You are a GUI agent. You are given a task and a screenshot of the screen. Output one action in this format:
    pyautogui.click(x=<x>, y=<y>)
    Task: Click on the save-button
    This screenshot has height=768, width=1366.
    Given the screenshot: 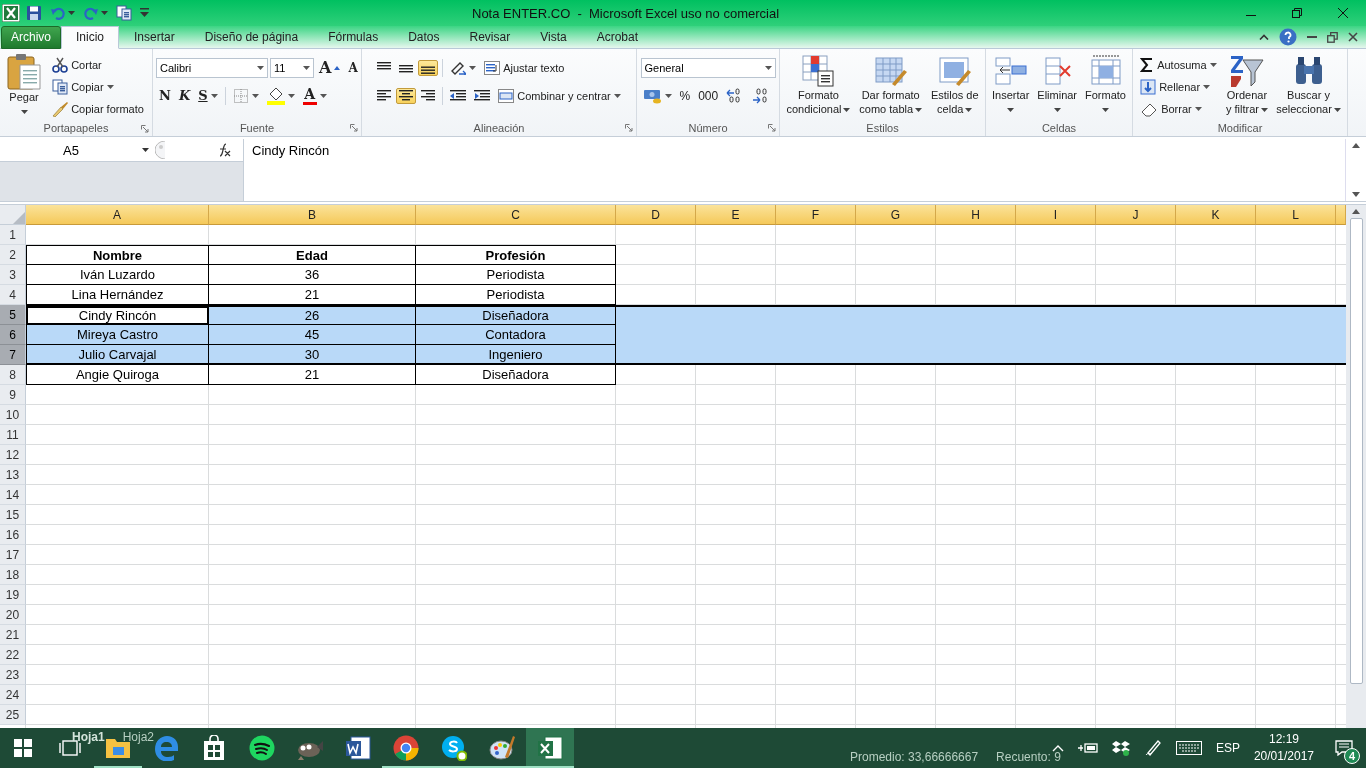 What is the action you would take?
    pyautogui.click(x=34, y=13)
    